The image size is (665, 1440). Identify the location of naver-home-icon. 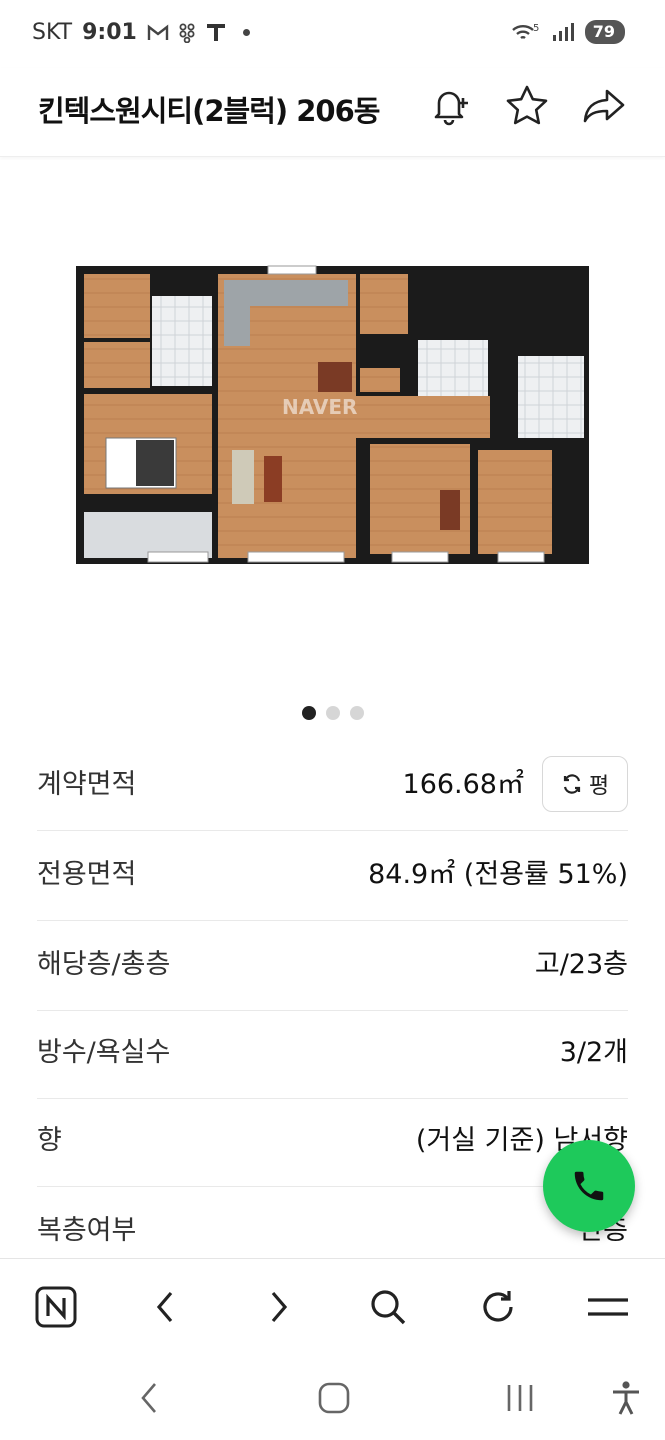
(56, 1307).